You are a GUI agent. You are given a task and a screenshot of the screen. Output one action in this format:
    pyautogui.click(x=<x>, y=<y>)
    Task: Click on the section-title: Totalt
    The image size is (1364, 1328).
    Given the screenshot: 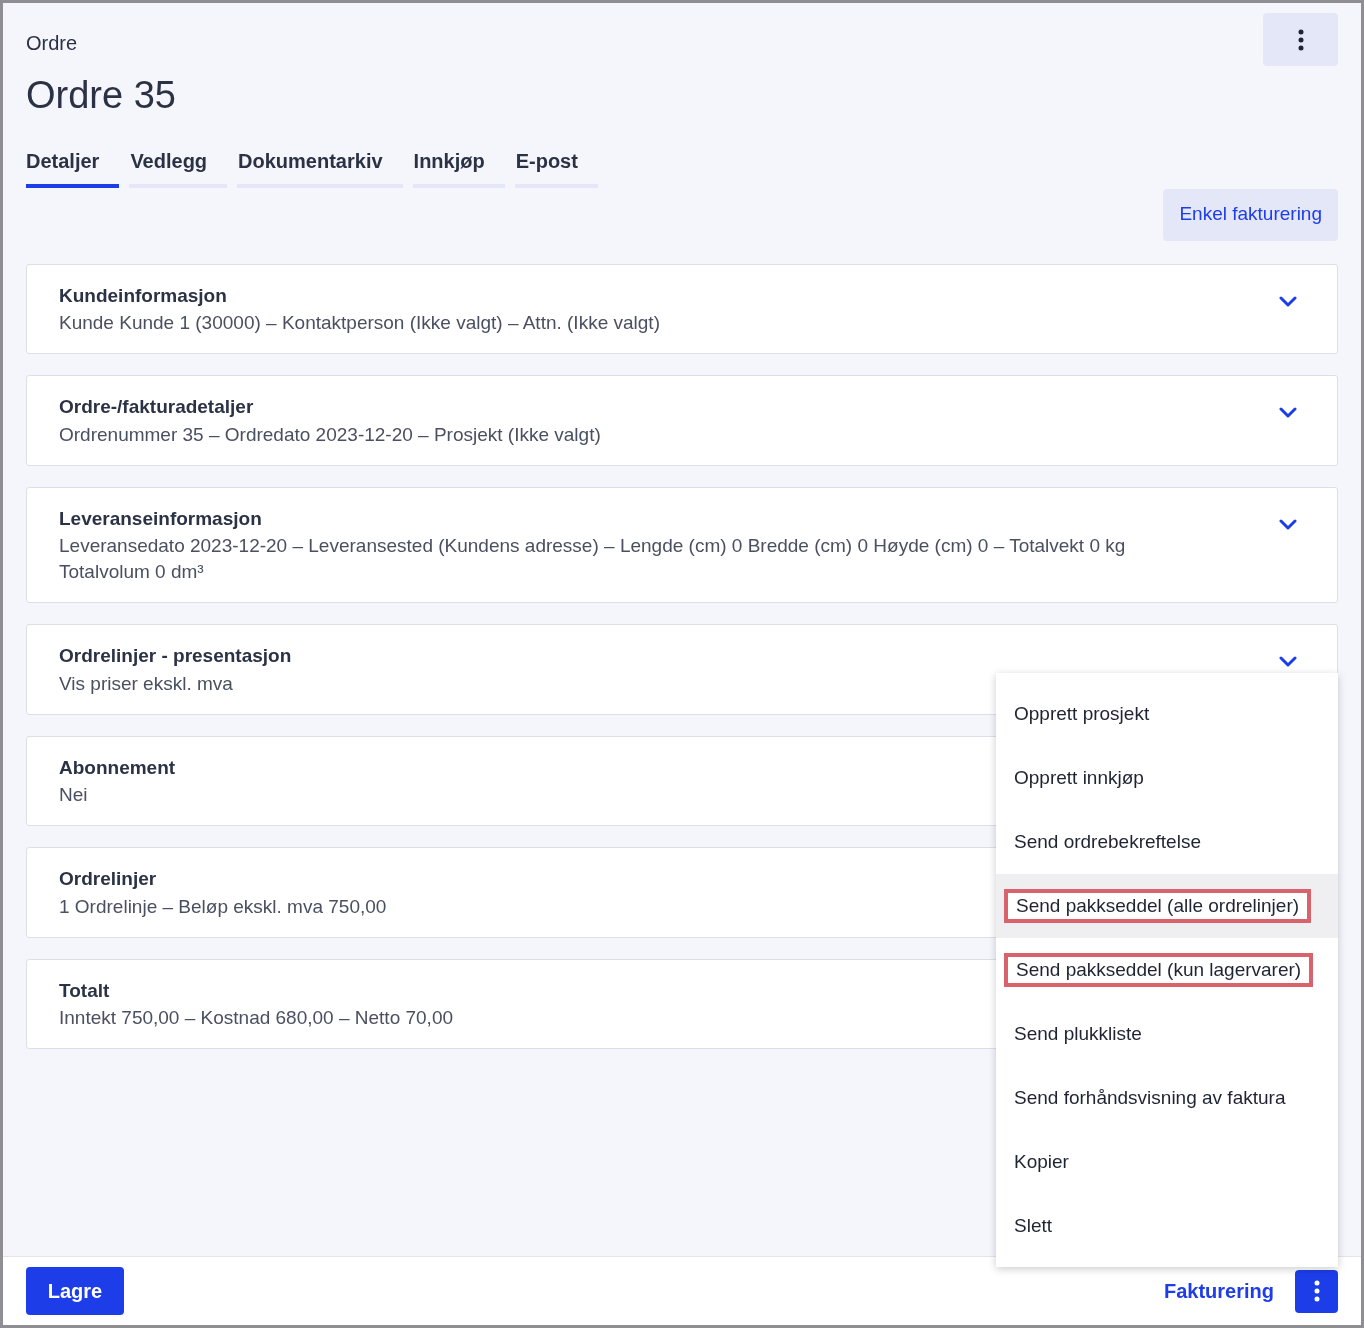 What is the action you would take?
    pyautogui.click(x=85, y=990)
    